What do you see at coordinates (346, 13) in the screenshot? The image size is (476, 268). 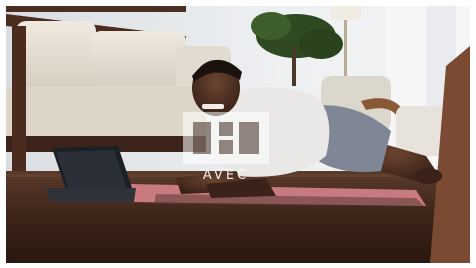 I see `lamp-shade` at bounding box center [346, 13].